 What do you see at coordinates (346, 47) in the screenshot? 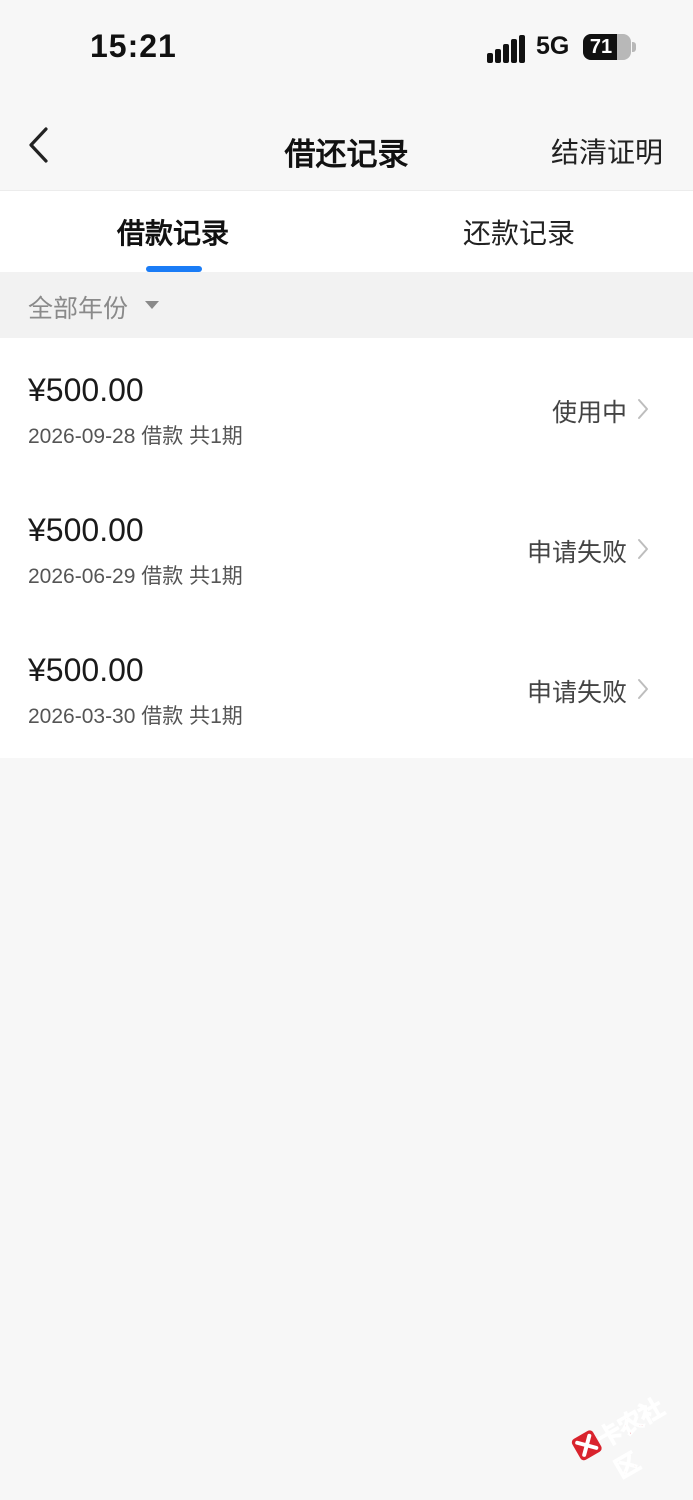
I see `status-bar: 15:21 5G 71` at bounding box center [346, 47].